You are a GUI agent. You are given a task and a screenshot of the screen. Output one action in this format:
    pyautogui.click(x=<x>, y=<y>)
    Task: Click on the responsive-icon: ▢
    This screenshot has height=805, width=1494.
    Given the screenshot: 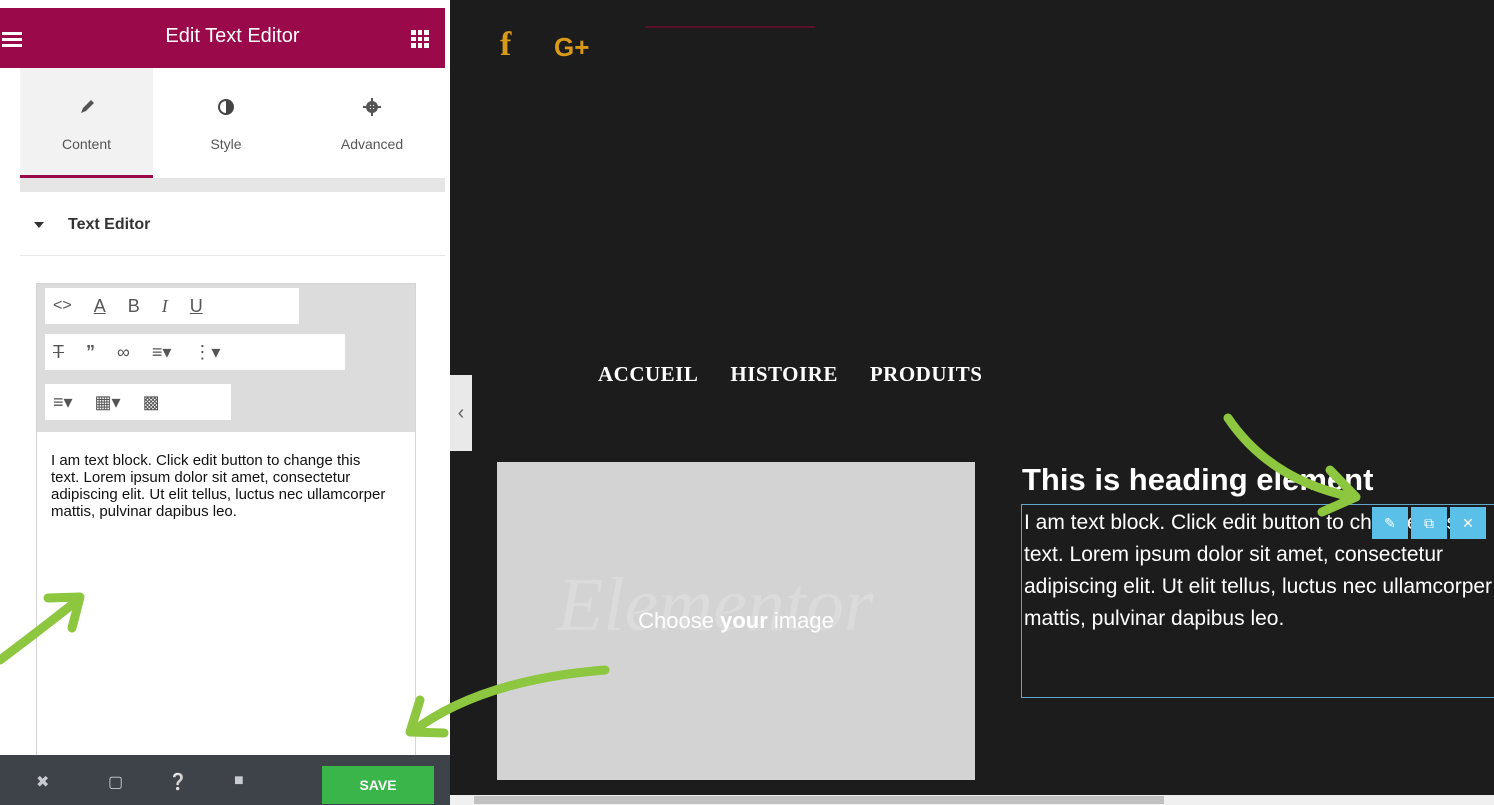 What is the action you would take?
    pyautogui.click(x=115, y=782)
    